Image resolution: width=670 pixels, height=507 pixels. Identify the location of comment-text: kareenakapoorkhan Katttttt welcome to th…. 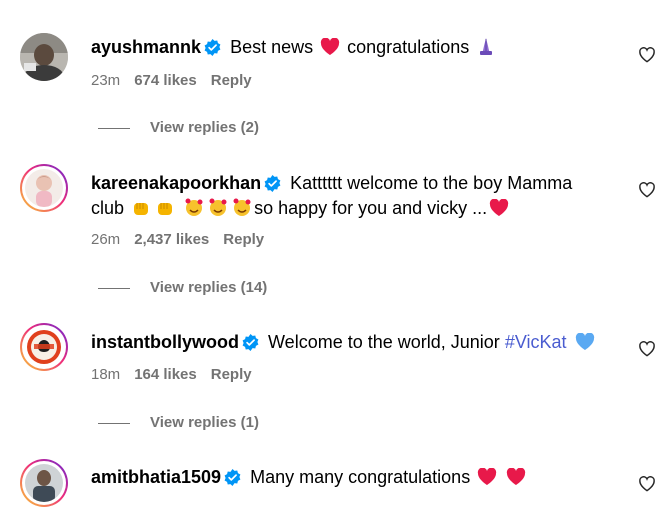
(351, 196).